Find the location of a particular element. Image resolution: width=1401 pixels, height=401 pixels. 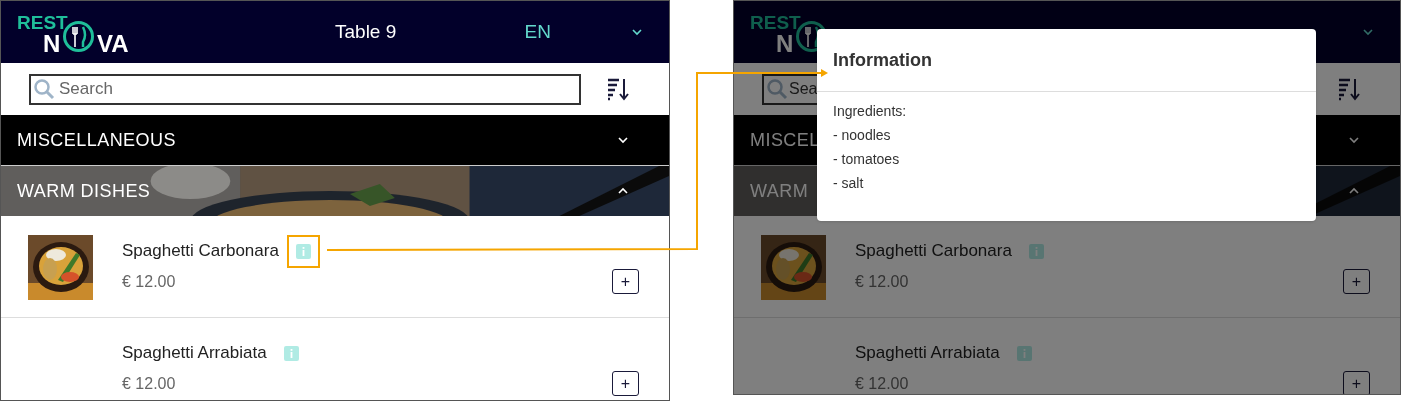

category-bar: MISCELLANEOUS is located at coordinates (335, 140).